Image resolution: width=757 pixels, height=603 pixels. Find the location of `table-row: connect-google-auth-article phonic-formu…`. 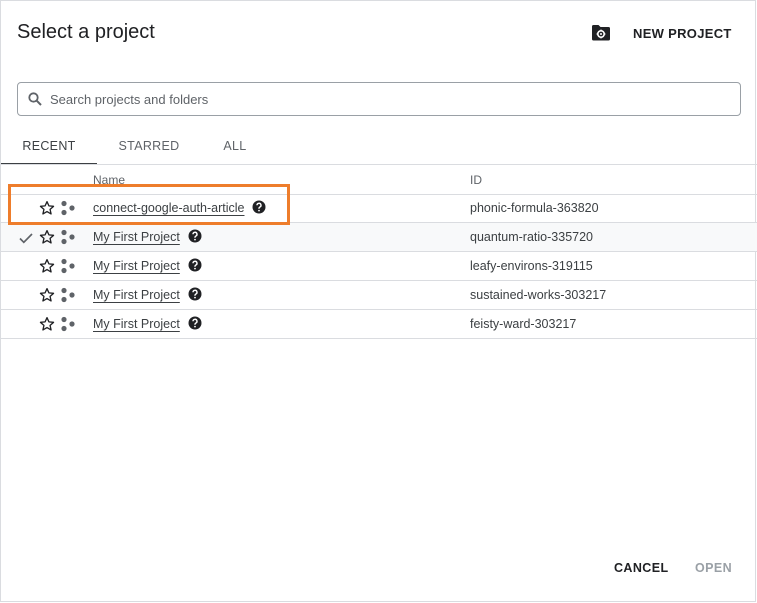

table-row: connect-google-auth-article phonic-formu… is located at coordinates (379, 208).